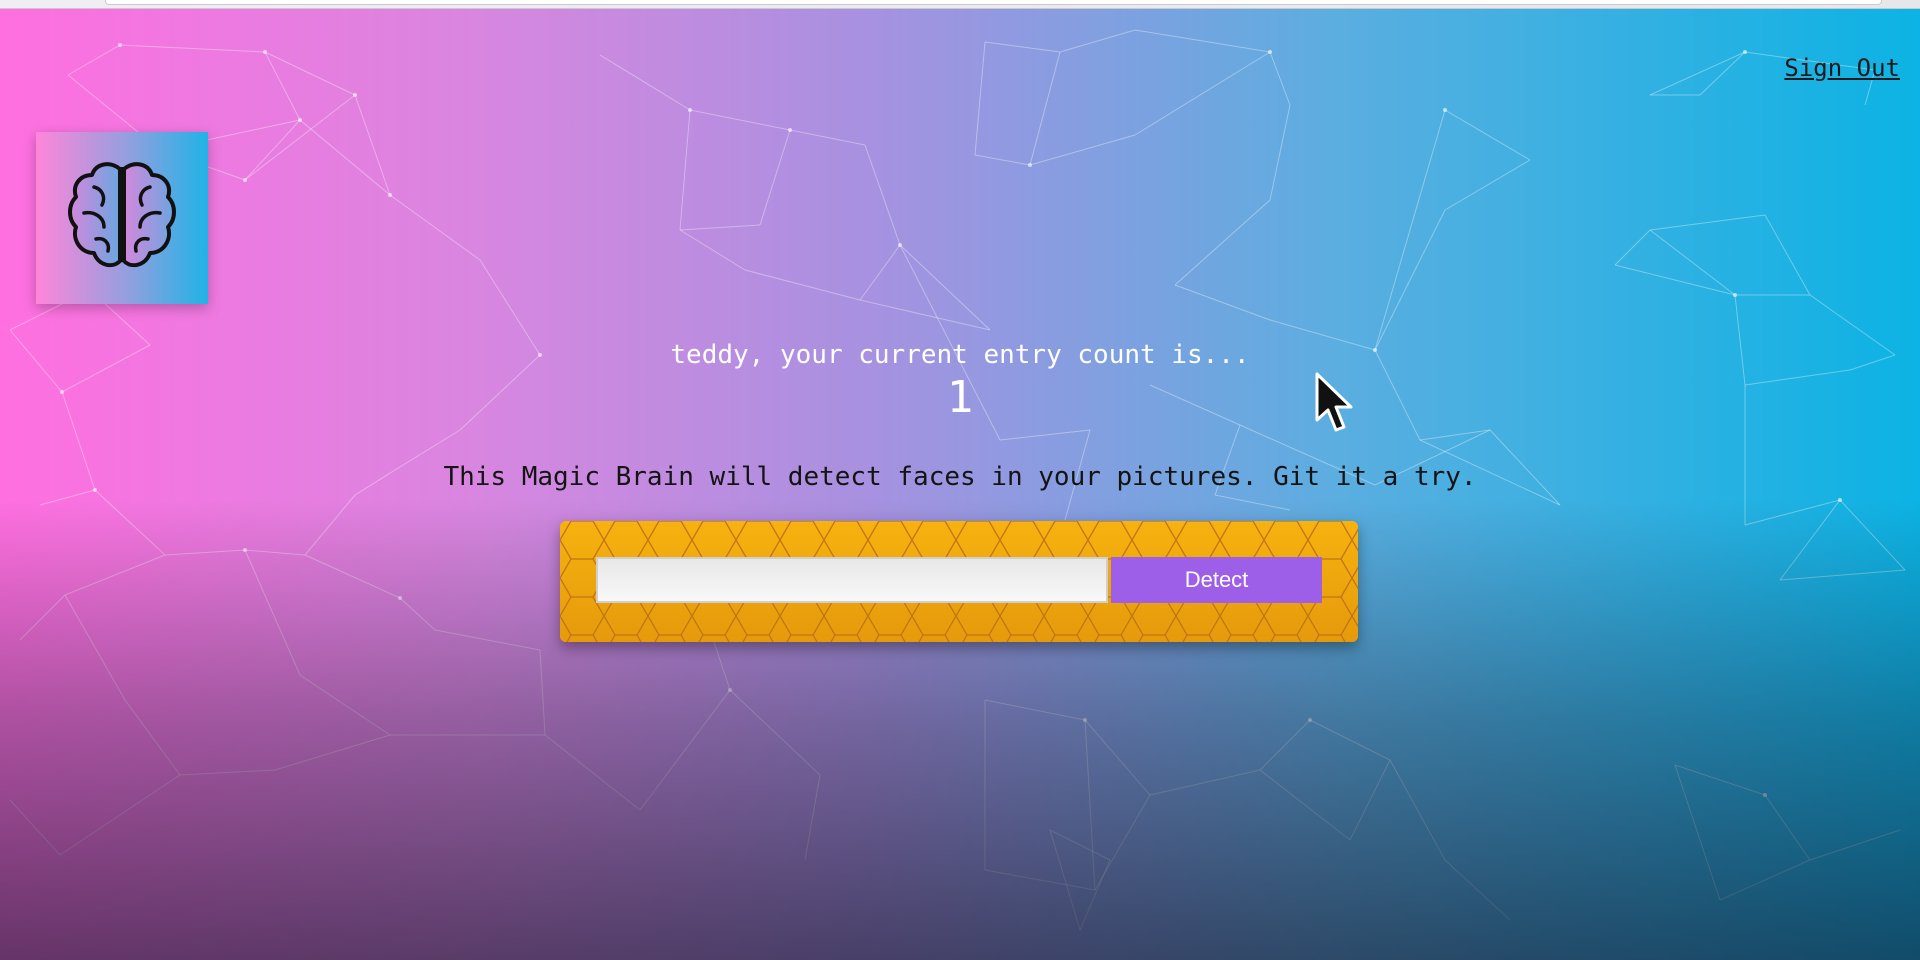  Describe the element at coordinates (1842, 68) in the screenshot. I see `sign-out-link: Sign Out` at that location.